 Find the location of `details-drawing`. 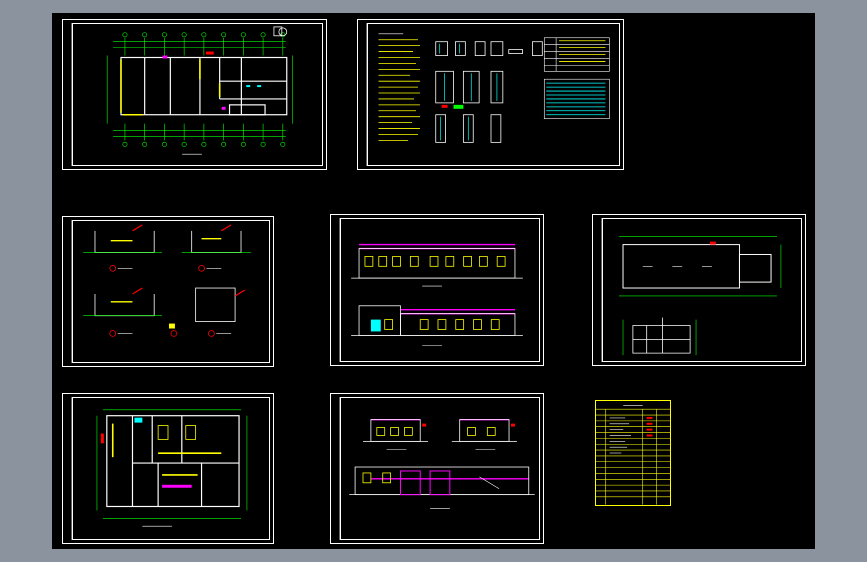

details-drawing is located at coordinates (167, 280).